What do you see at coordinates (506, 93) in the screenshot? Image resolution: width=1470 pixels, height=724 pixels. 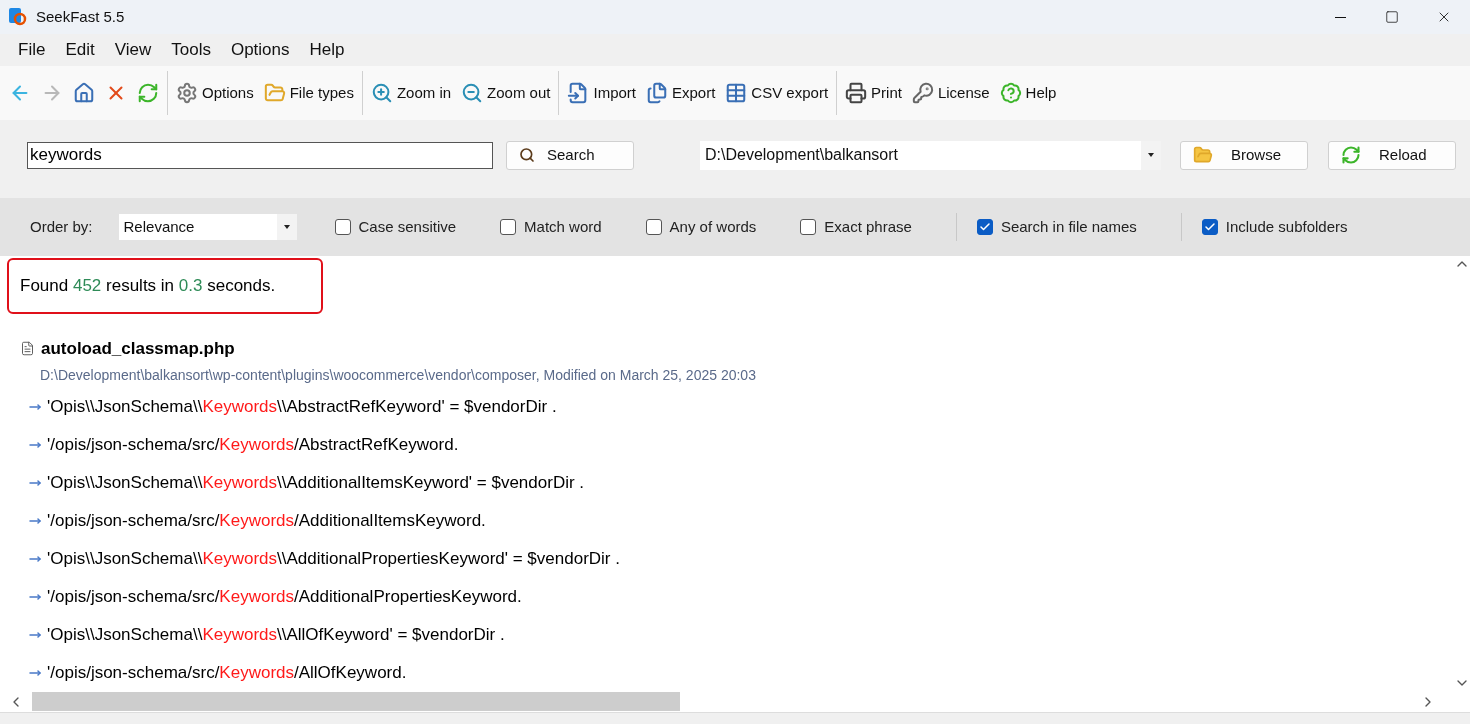 I see `toolbar-button: Zoom out` at bounding box center [506, 93].